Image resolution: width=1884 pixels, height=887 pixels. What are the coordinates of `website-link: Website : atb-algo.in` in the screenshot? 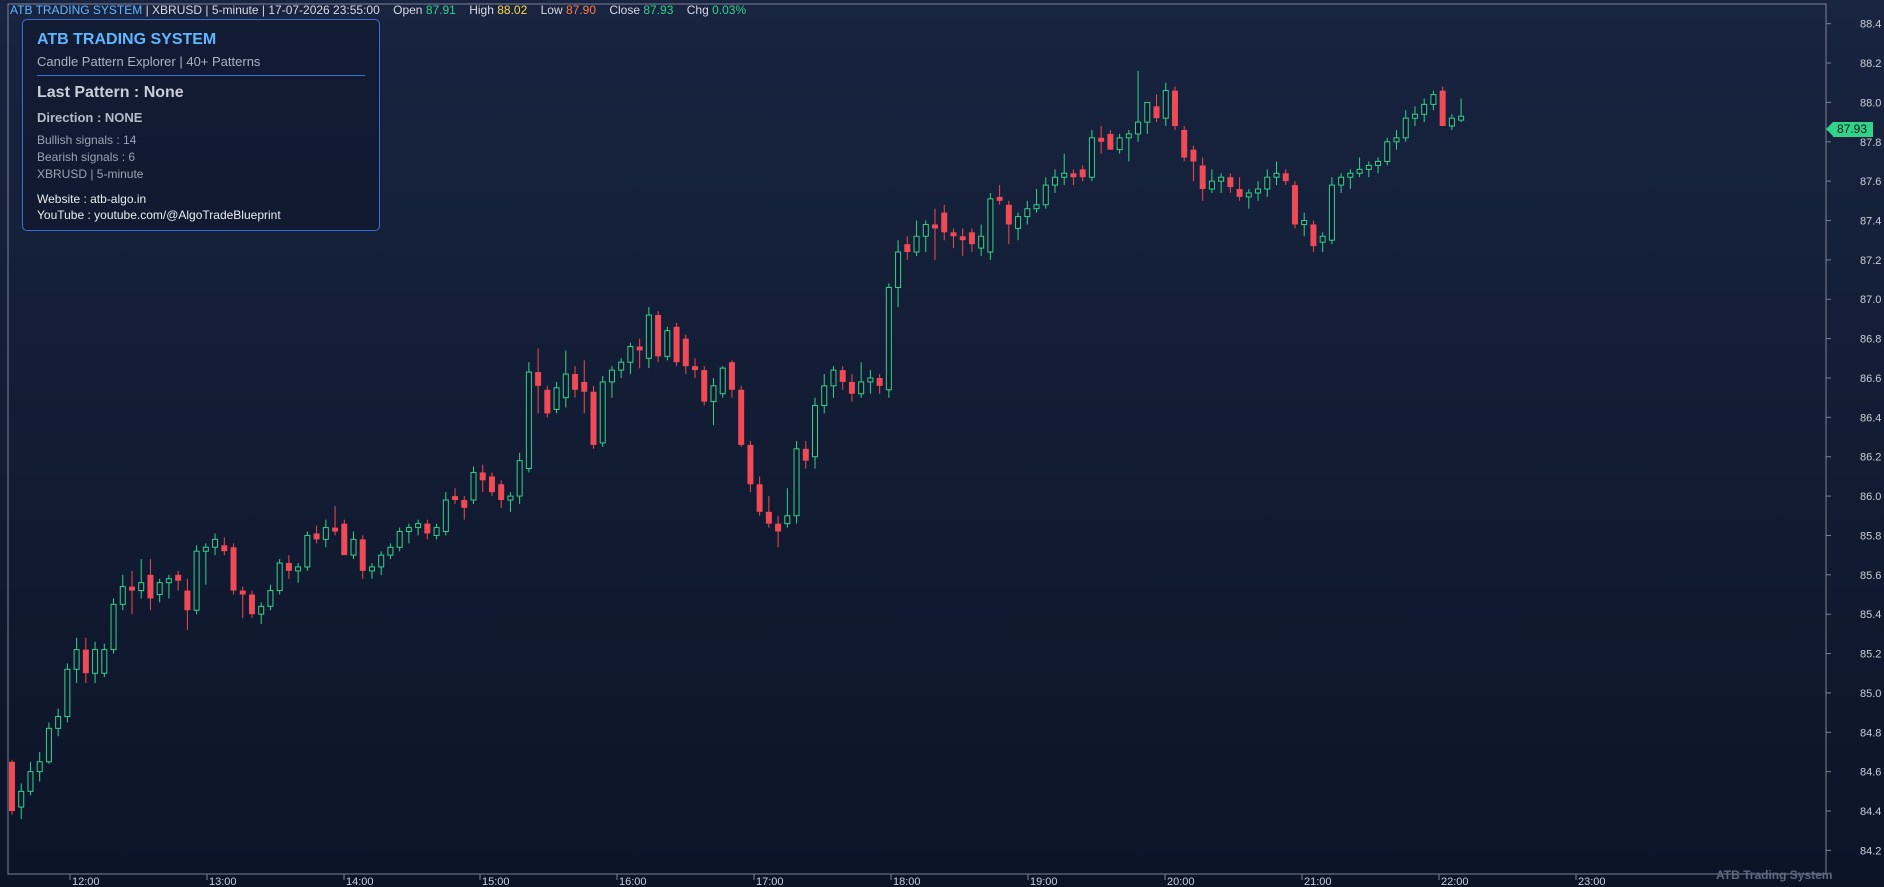 It's located at (91, 199).